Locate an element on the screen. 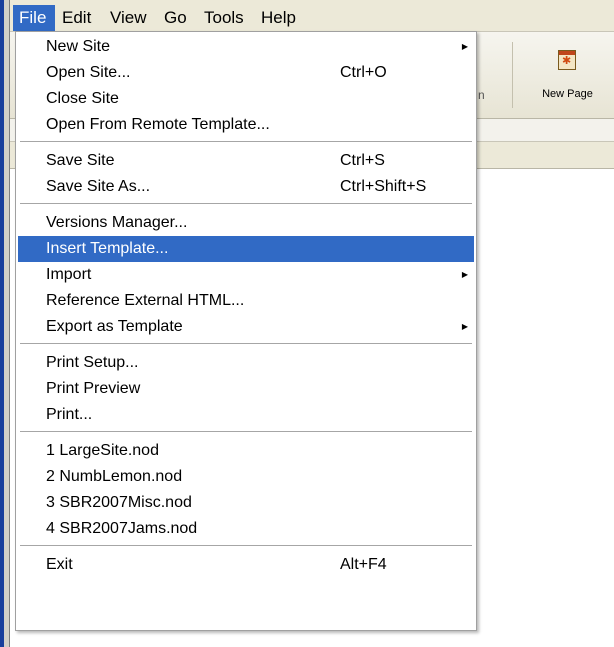  menu-item-shortcut: Alt+F4 is located at coordinates (363, 564).